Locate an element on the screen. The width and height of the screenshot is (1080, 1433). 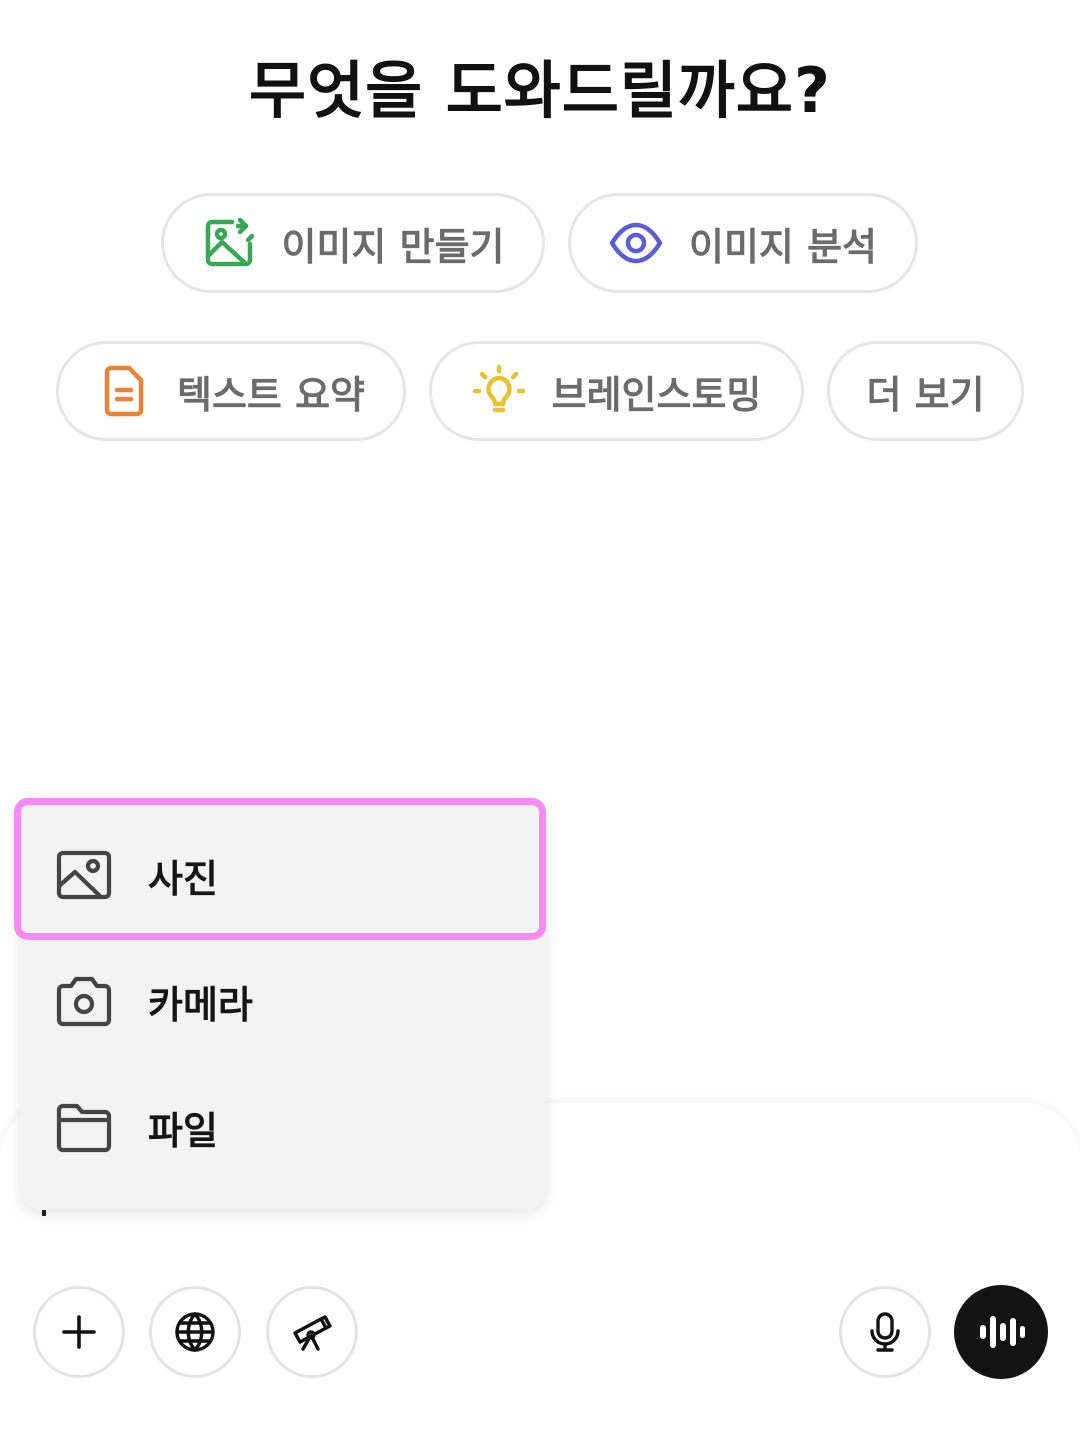
menu-item-photo: 사진 is located at coordinates (283, 875).